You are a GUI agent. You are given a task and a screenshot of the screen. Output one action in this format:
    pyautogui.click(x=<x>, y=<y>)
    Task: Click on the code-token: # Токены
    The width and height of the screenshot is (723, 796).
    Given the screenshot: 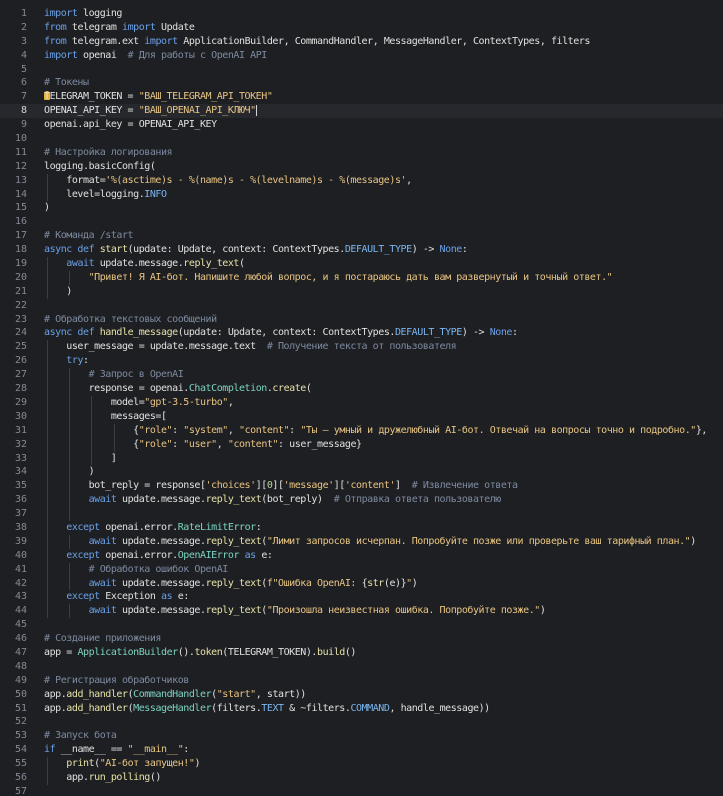 What is the action you would take?
    pyautogui.click(x=66, y=83)
    